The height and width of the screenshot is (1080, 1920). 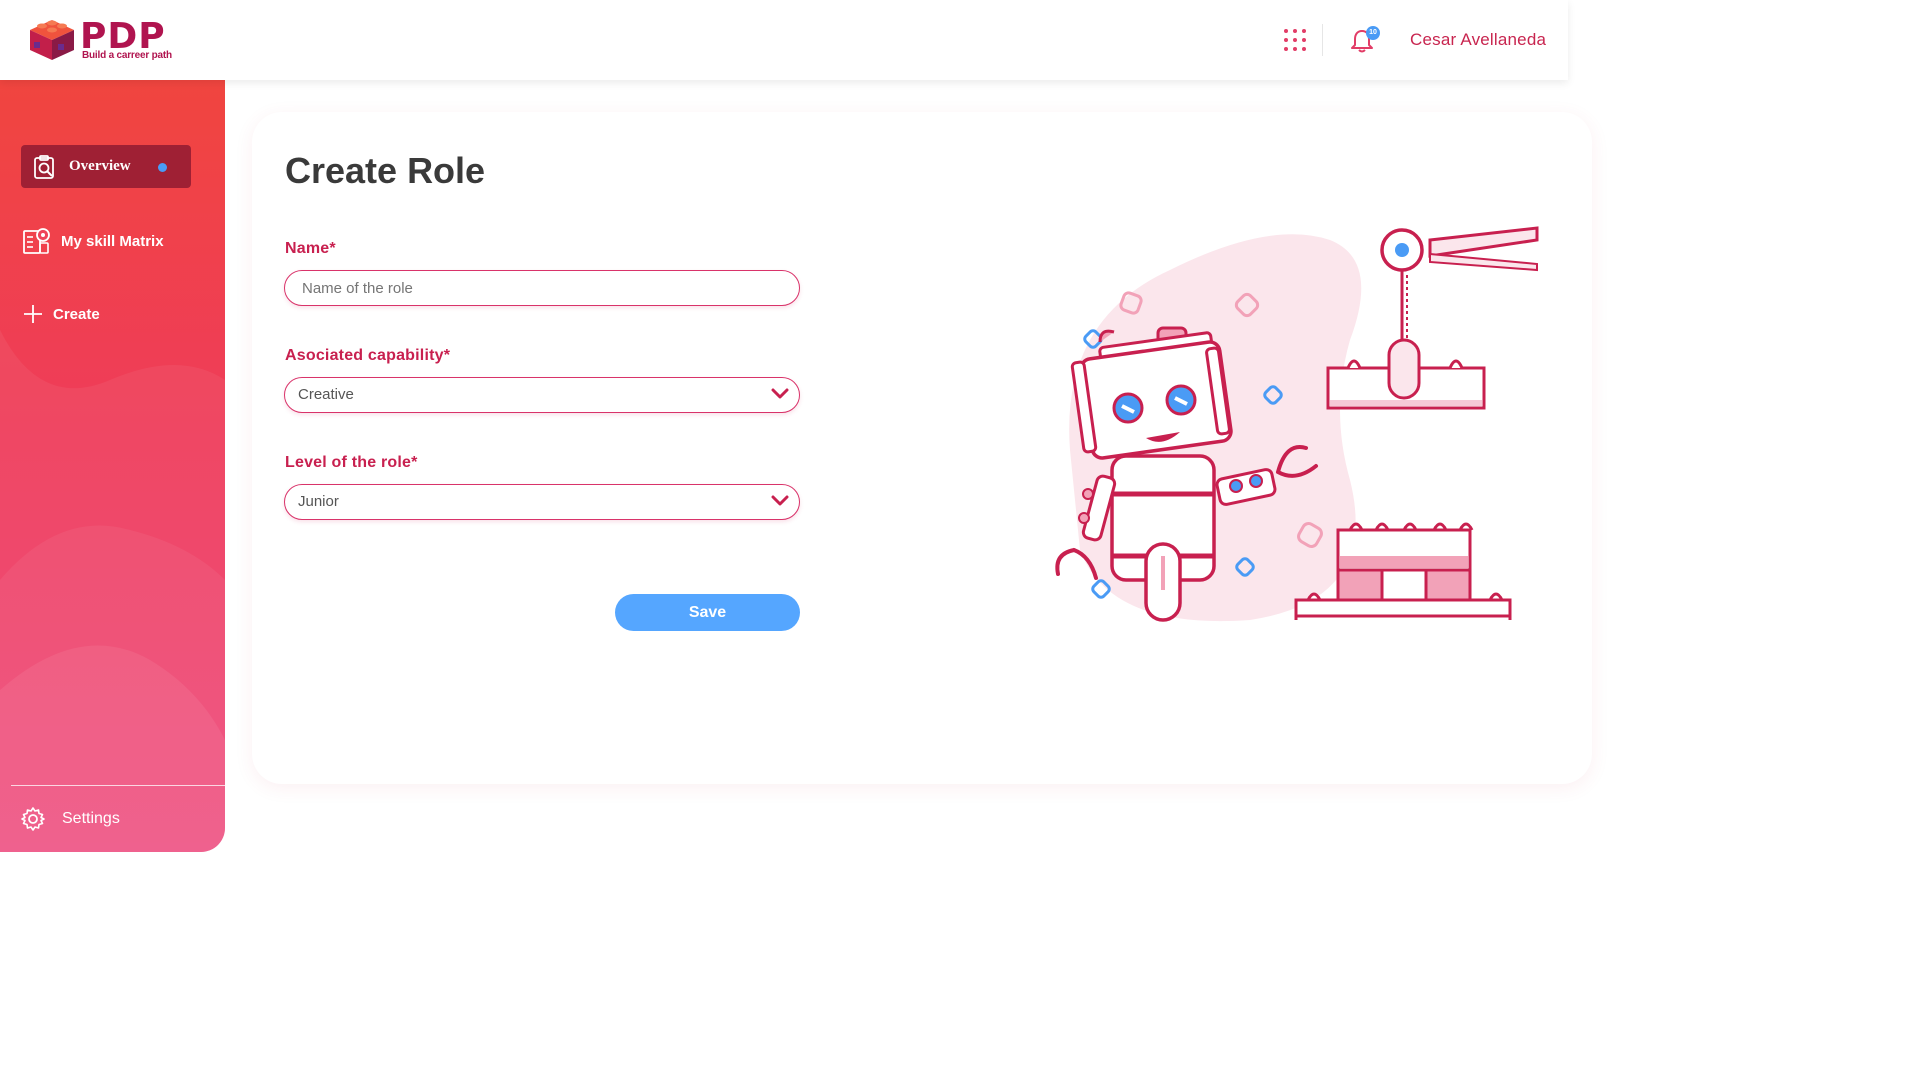 I want to click on sidebar-item-create: Create, so click(x=106, y=314).